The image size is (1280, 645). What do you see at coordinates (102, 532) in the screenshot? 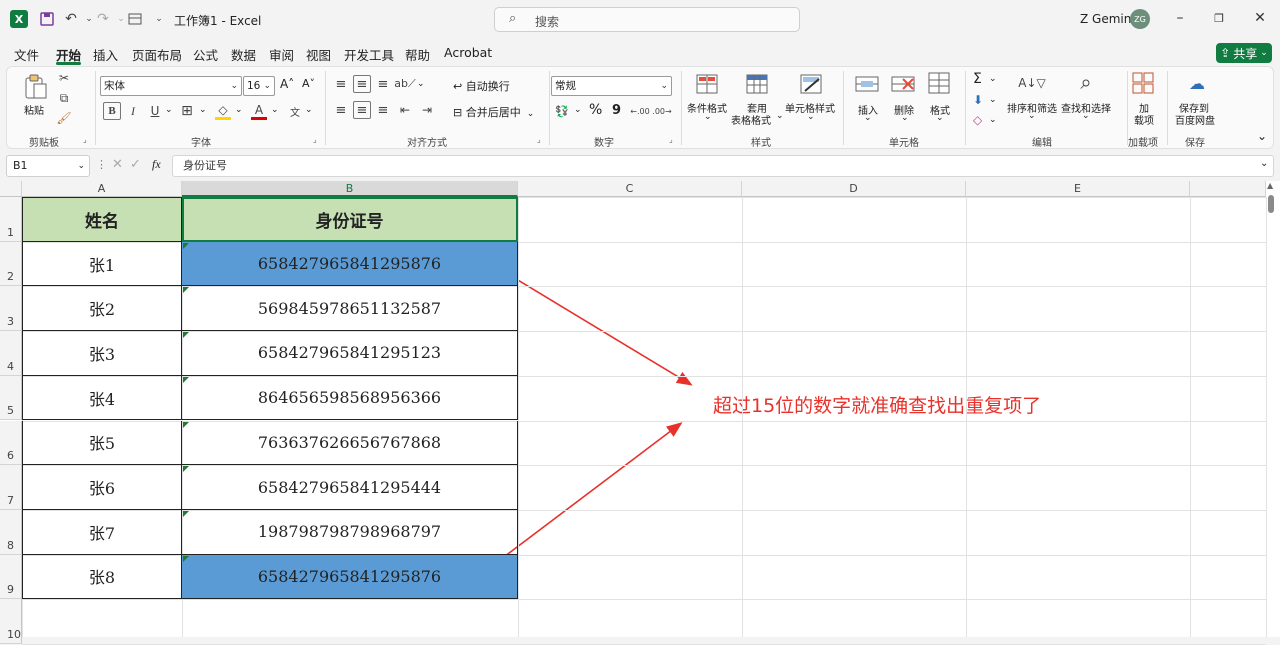
I see `name-cell: 张7` at bounding box center [102, 532].